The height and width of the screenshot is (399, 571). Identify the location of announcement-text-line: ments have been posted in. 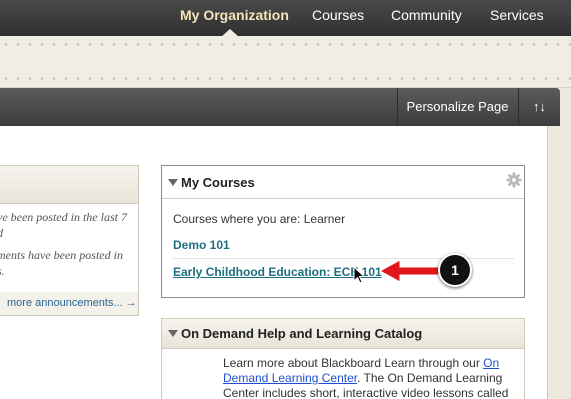
(61, 255).